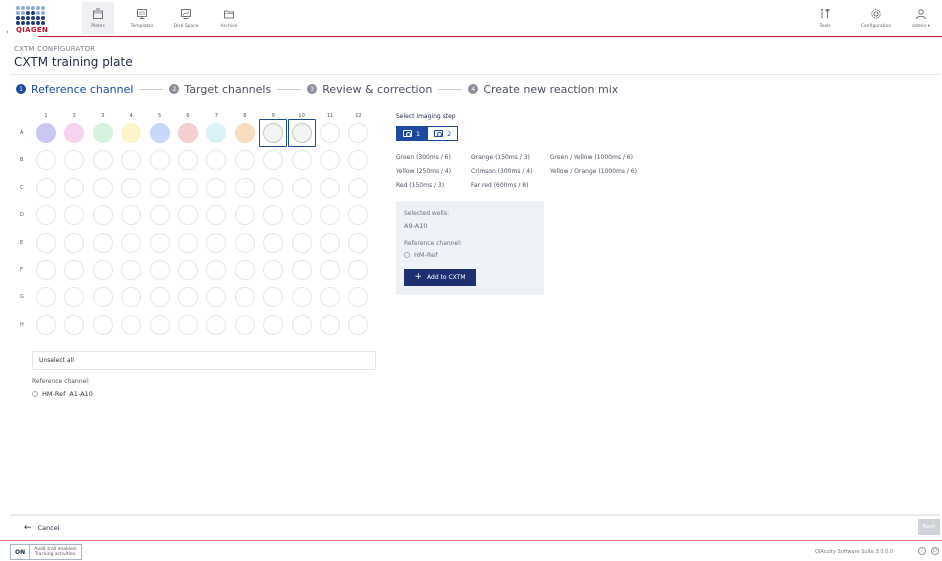  Describe the element at coordinates (24, 297) in the screenshot. I see `row-header-G: G` at that location.